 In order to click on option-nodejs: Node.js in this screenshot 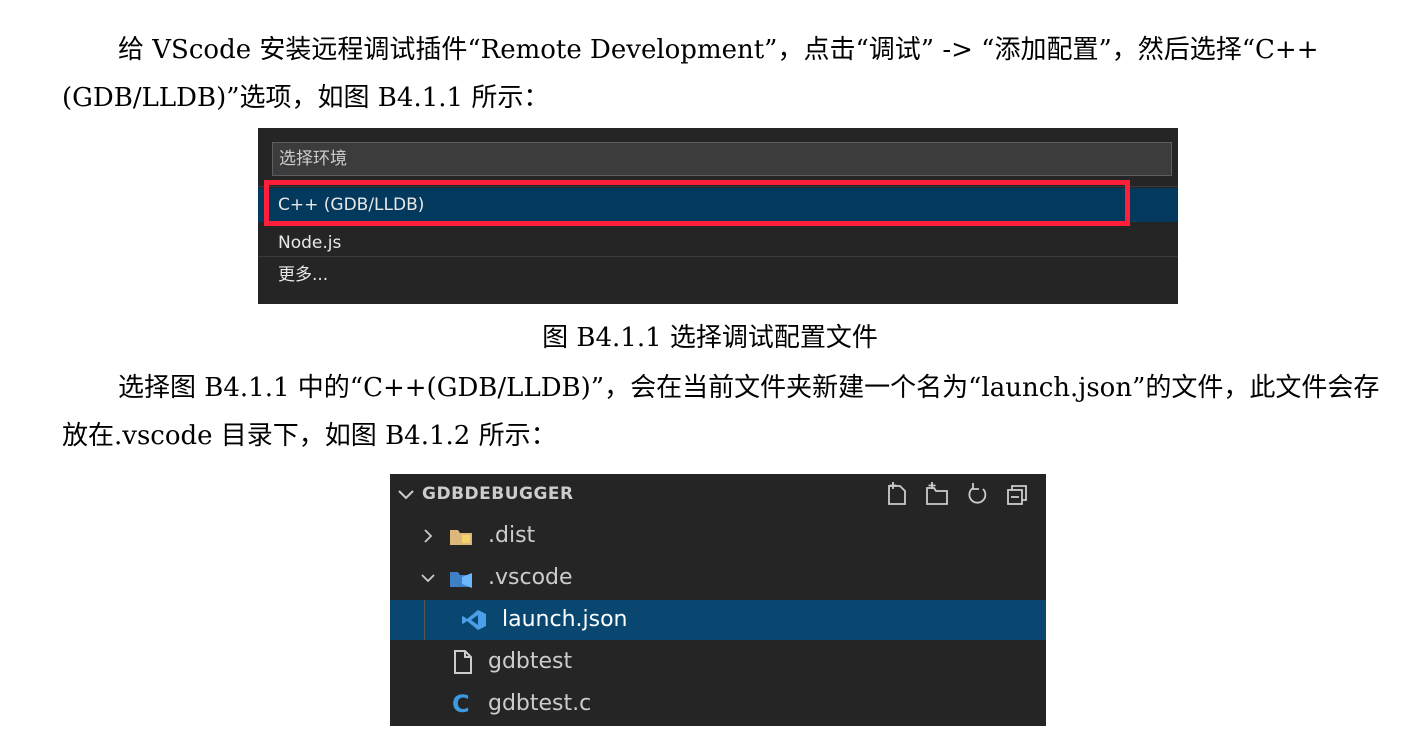, I will do `click(718, 243)`.